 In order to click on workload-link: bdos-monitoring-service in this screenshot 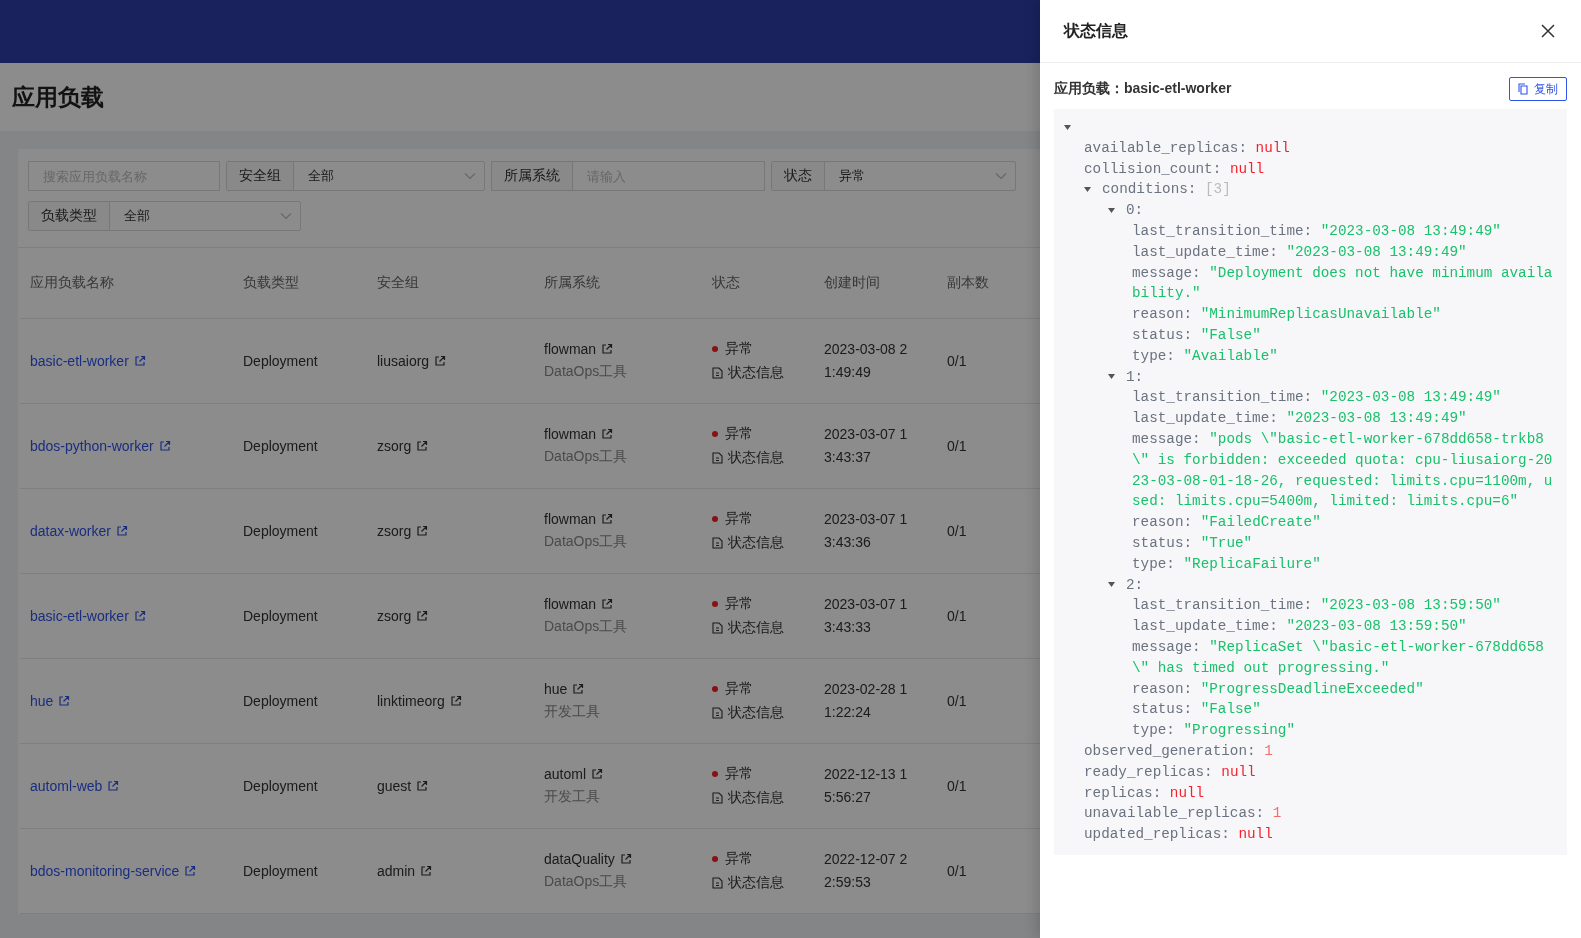, I will do `click(113, 871)`.